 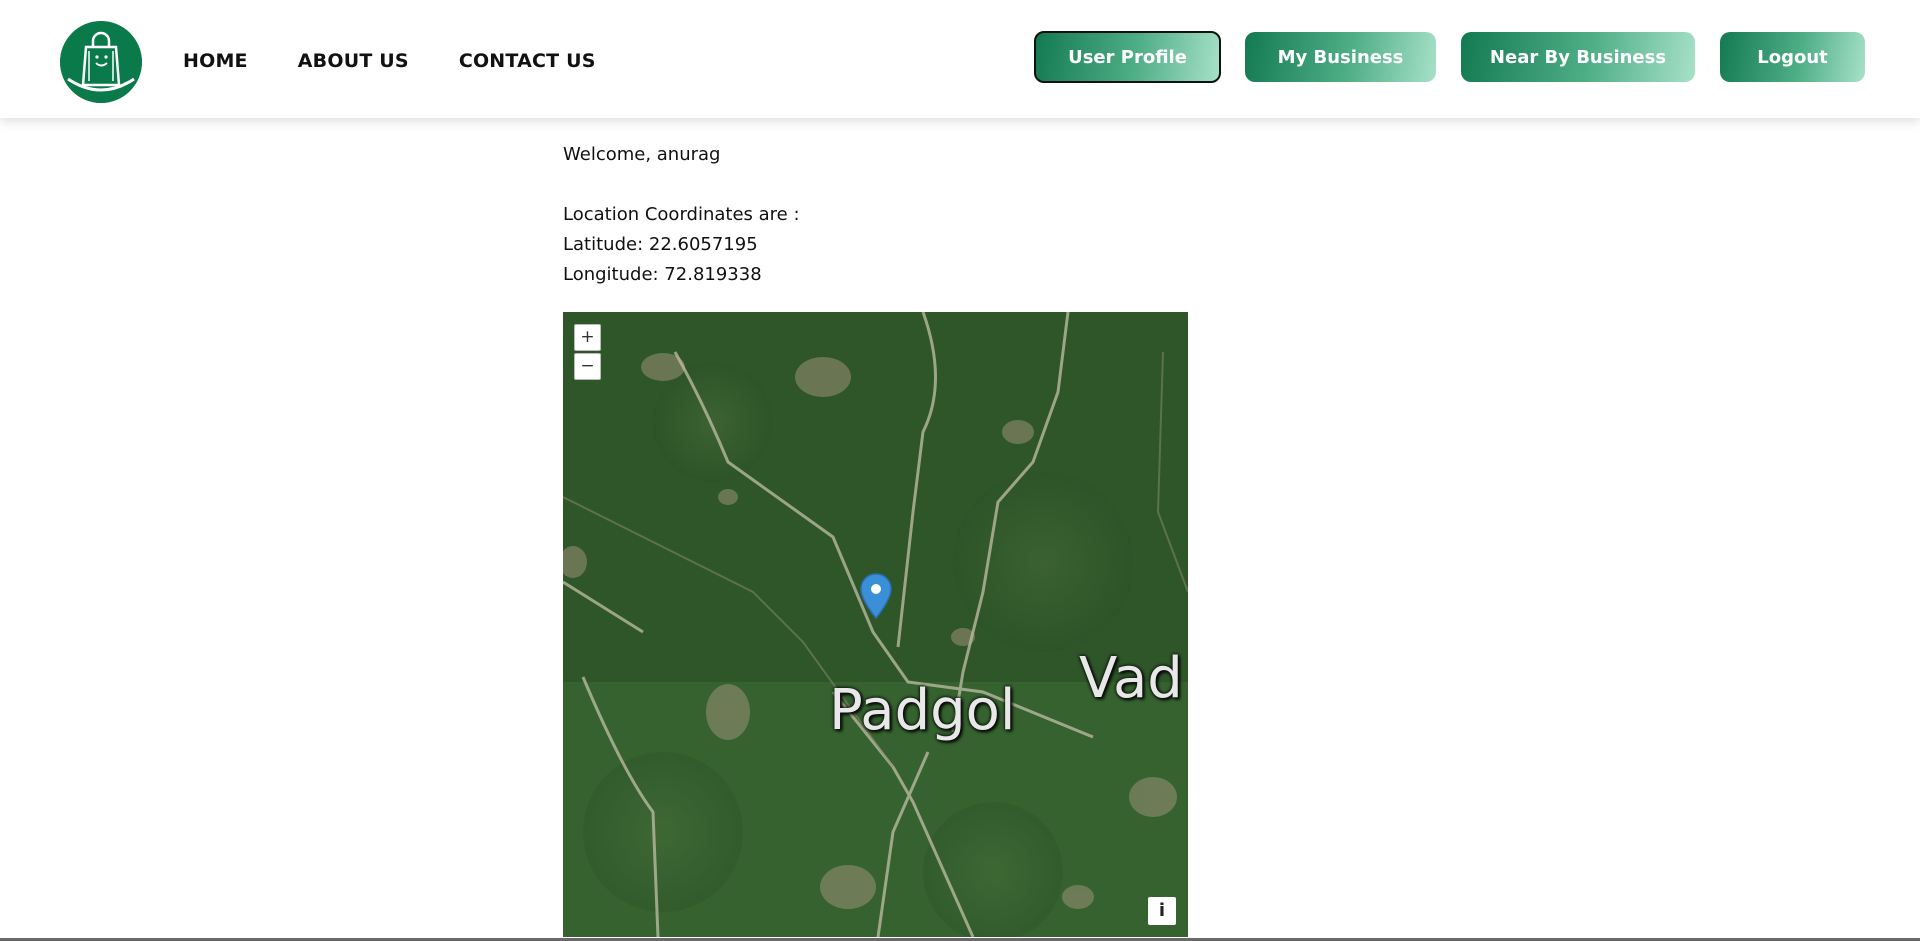 What do you see at coordinates (1792, 57) in the screenshot?
I see `logout-button: Logout` at bounding box center [1792, 57].